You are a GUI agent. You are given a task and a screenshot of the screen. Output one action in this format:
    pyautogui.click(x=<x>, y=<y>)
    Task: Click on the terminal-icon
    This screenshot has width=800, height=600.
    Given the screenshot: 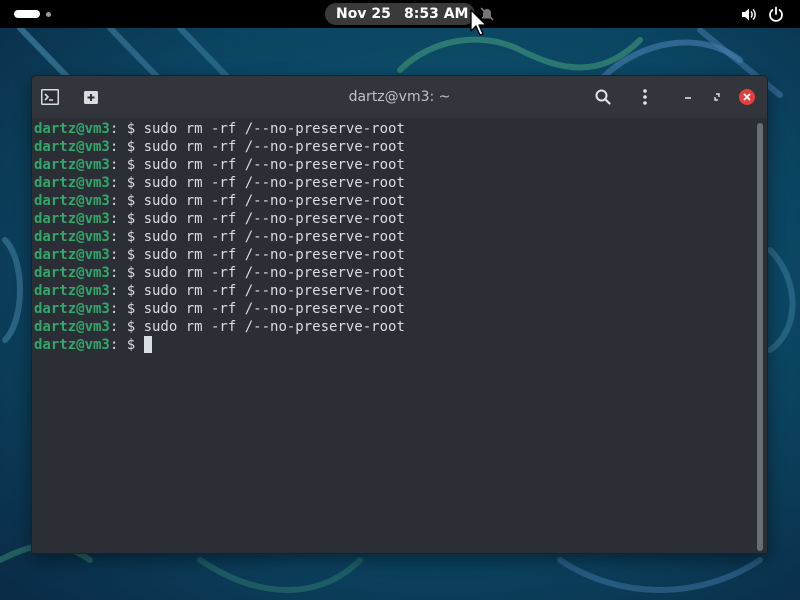 What is the action you would take?
    pyautogui.click(x=50, y=97)
    